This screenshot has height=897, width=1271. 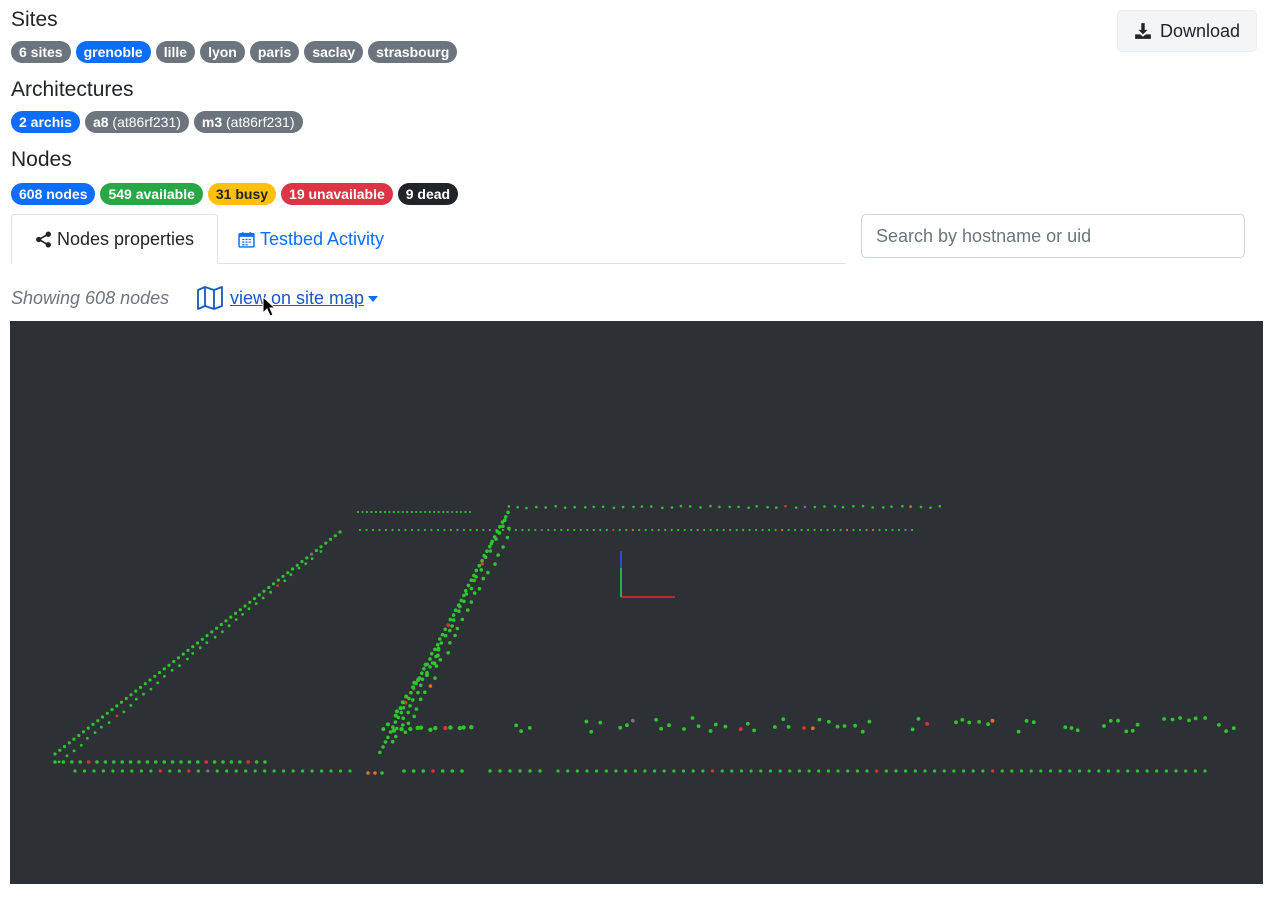 What do you see at coordinates (413, 52) in the screenshot?
I see `site-badge: strasbourg` at bounding box center [413, 52].